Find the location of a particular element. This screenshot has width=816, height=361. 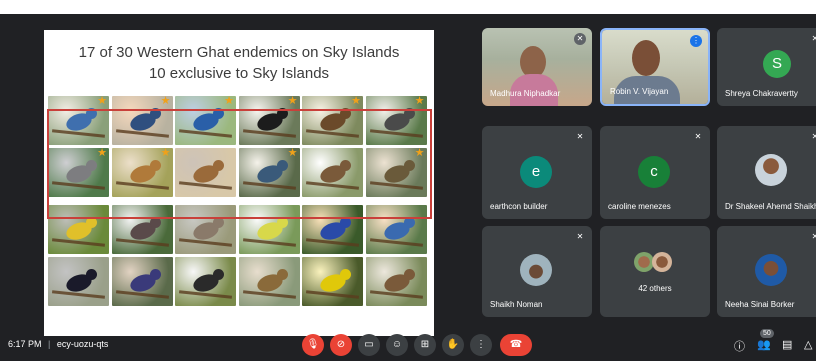

others-count: 42 others is located at coordinates (655, 288).